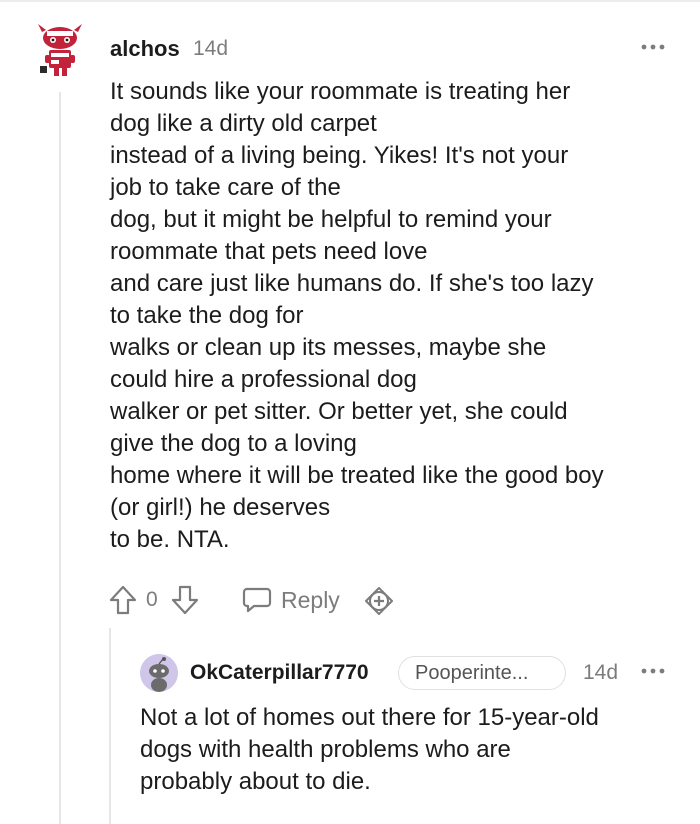 This screenshot has width=700, height=824. I want to click on comment-line: to be. NTA., so click(170, 539).